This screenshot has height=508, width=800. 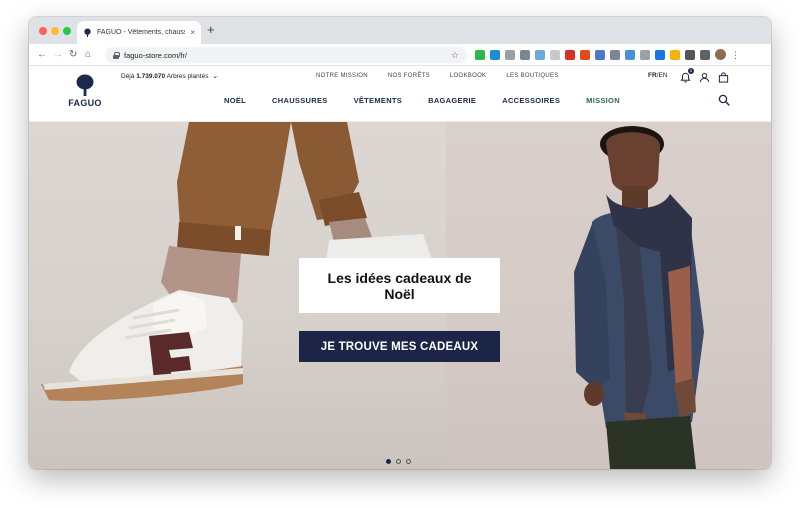 I want to click on carousel-dots, so click(x=398, y=461).